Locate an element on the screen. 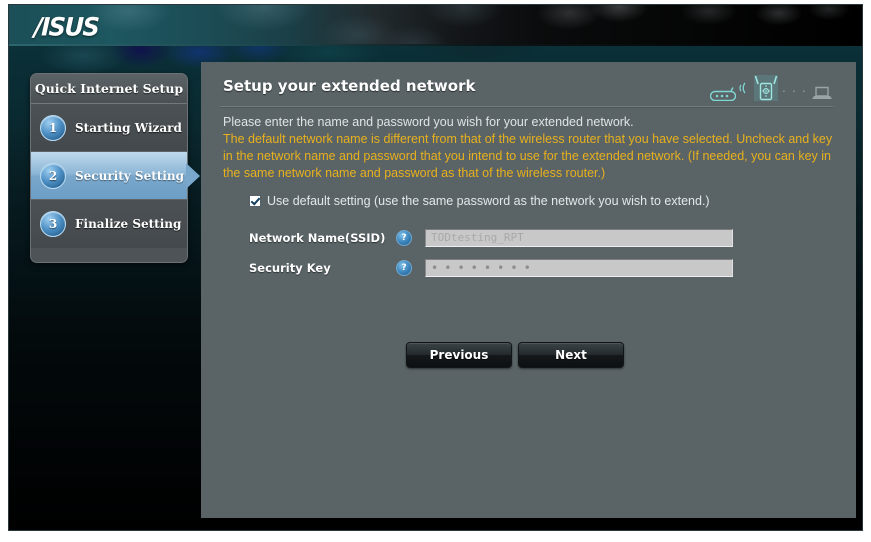 Image resolution: width=871 pixels, height=542 pixels. active-step-arrow-icon is located at coordinates (193, 175).